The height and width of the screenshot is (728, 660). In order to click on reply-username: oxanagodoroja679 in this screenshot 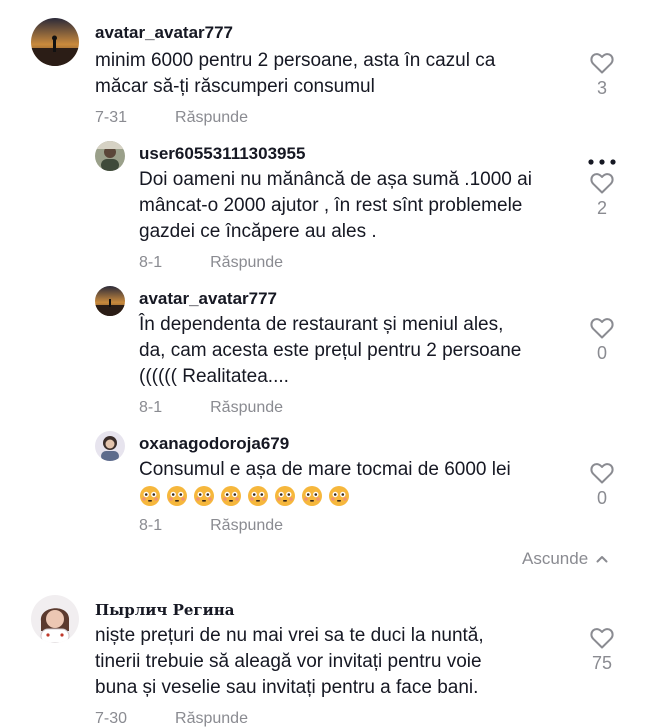, I will do `click(214, 444)`.